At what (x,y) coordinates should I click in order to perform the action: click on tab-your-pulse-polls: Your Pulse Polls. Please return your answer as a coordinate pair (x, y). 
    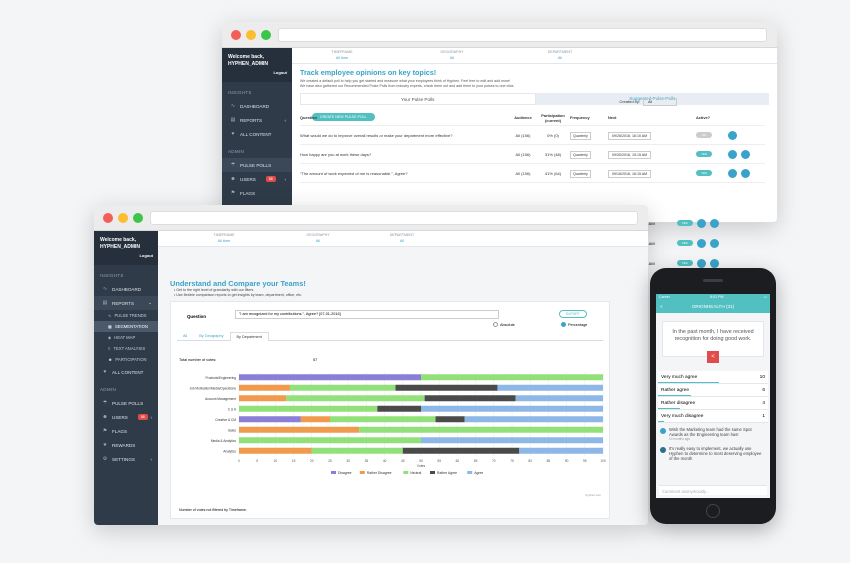
    Looking at the image, I should click on (418, 99).